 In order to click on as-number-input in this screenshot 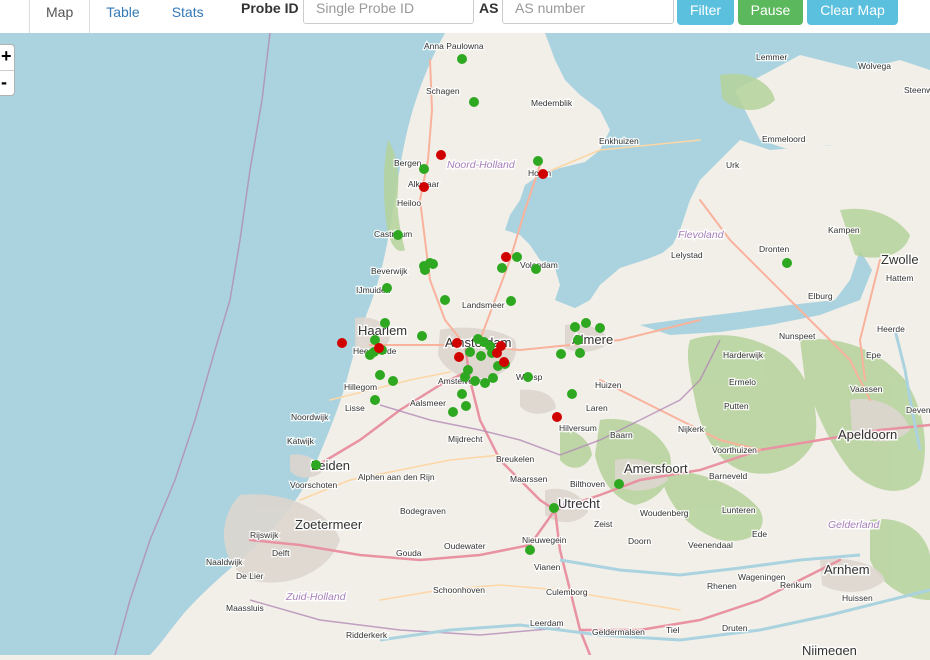, I will do `click(588, 12)`.